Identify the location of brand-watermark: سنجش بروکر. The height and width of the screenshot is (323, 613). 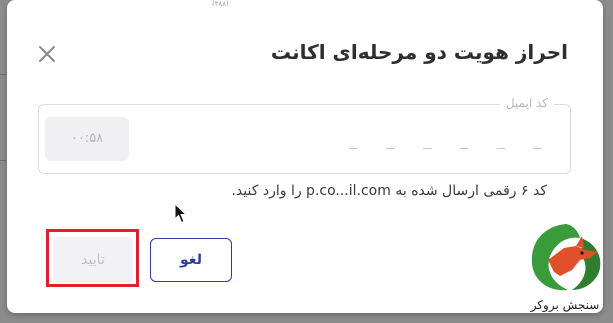
(566, 270).